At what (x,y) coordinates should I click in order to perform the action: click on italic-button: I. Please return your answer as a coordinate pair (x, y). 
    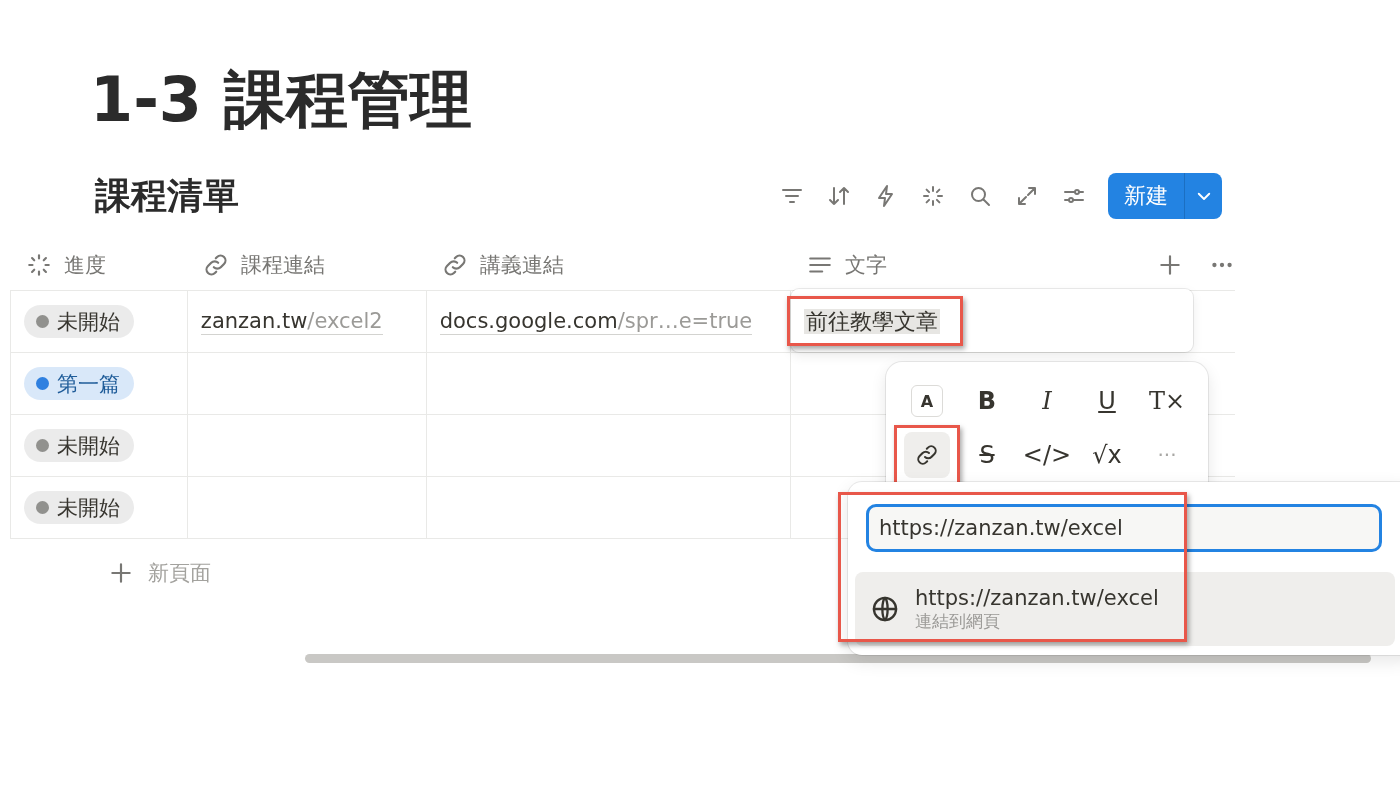
    Looking at the image, I should click on (1047, 401).